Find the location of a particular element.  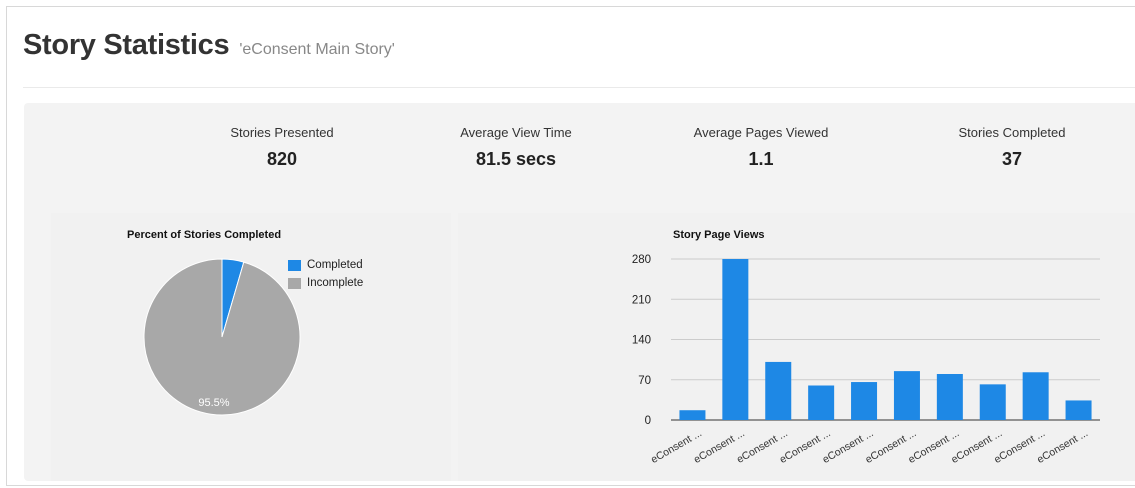

stat-average-view-time: Average View Time 81.5 secs is located at coordinates (516, 147).